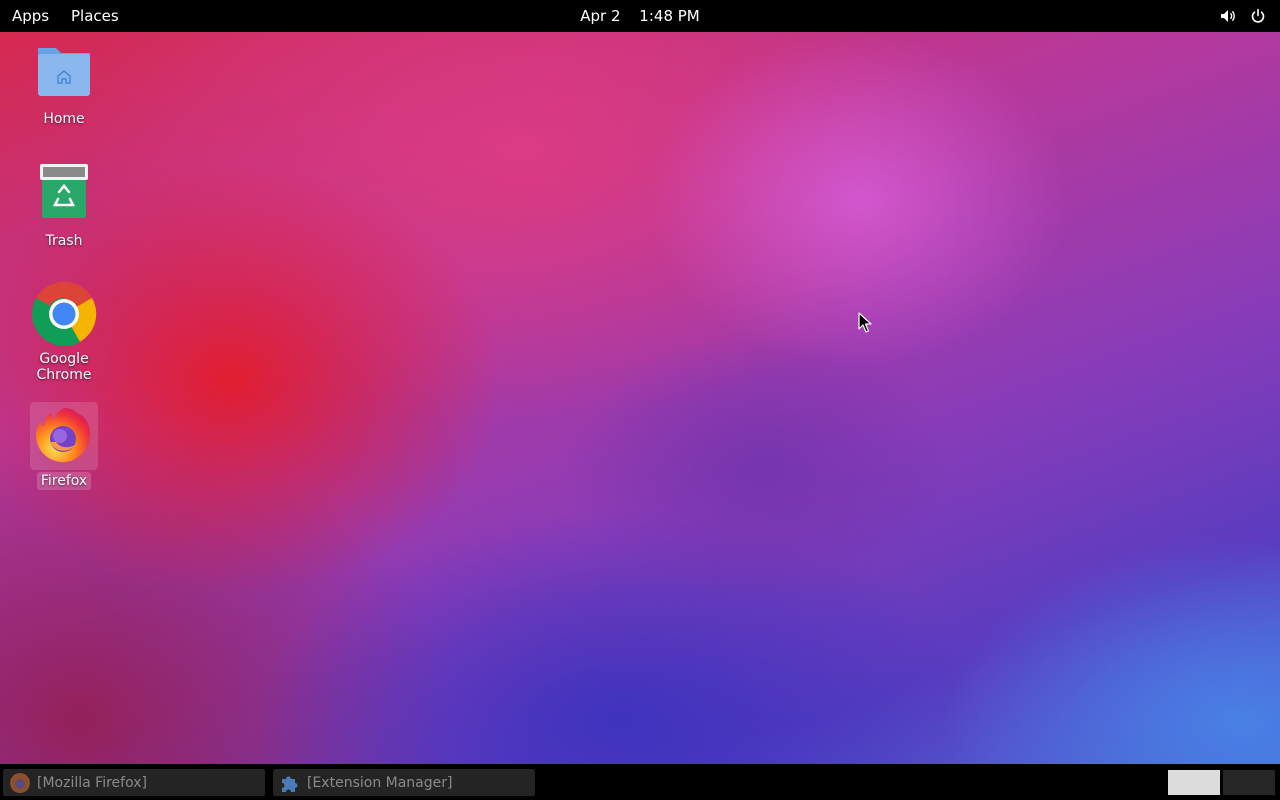 The image size is (1280, 800). What do you see at coordinates (1194, 782) in the screenshot?
I see `workspace-1-button` at bounding box center [1194, 782].